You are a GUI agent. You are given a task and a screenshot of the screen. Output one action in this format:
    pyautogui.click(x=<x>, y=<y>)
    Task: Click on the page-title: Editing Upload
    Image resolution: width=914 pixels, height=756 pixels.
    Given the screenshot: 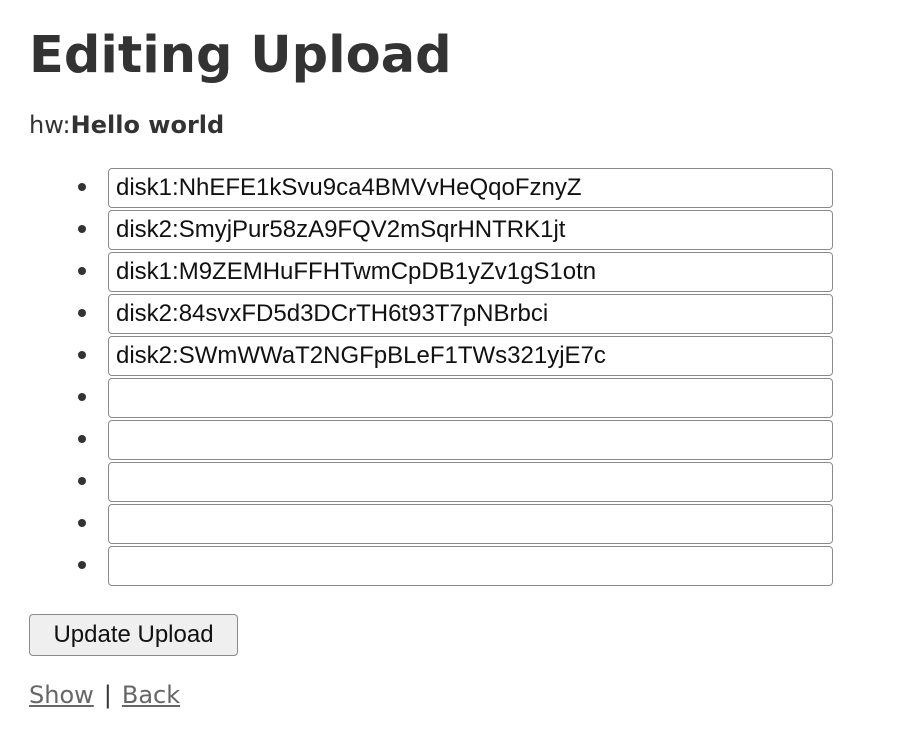 What is the action you would take?
    pyautogui.click(x=240, y=55)
    